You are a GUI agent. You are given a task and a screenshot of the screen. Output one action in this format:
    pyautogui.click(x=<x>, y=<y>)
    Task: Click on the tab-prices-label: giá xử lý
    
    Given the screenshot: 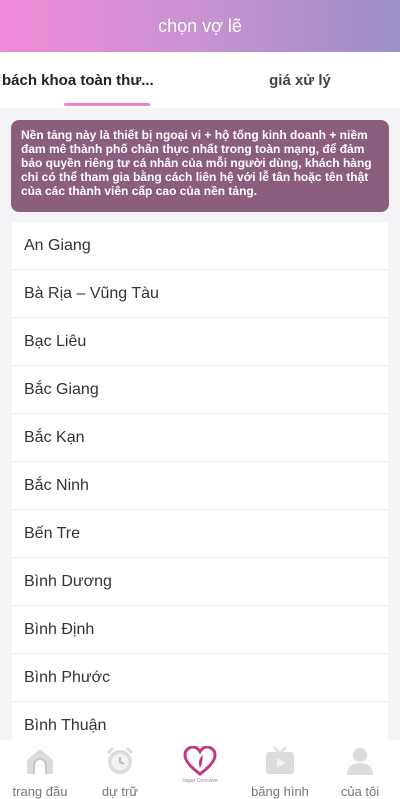 What is the action you would take?
    pyautogui.click(x=300, y=80)
    